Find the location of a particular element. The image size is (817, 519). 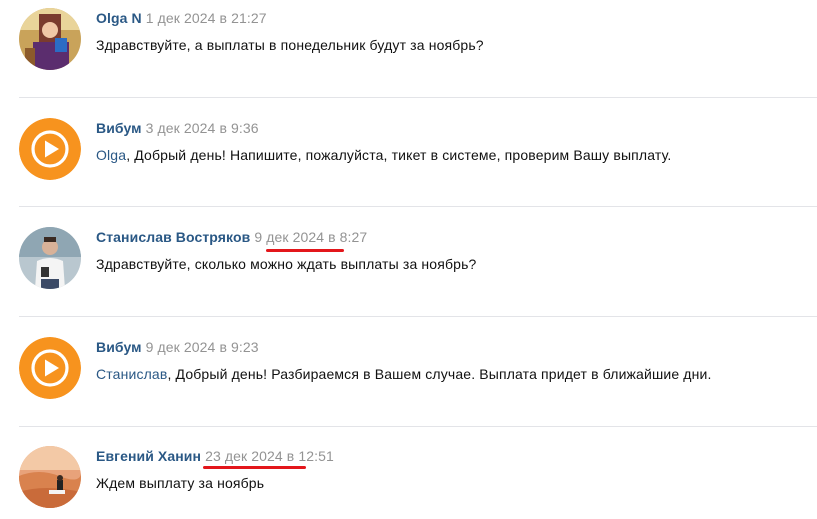

comment-date: 23 дек 2024 в 12:51 is located at coordinates (269, 456).